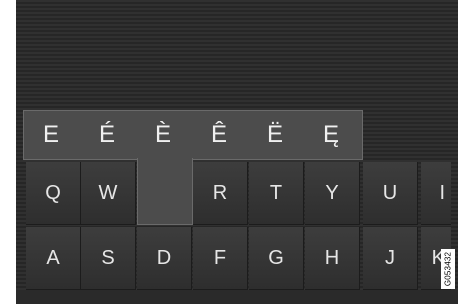 The width and height of the screenshot is (458, 304). I want to click on accent-key-e-circumflex: Ê, so click(219, 135).